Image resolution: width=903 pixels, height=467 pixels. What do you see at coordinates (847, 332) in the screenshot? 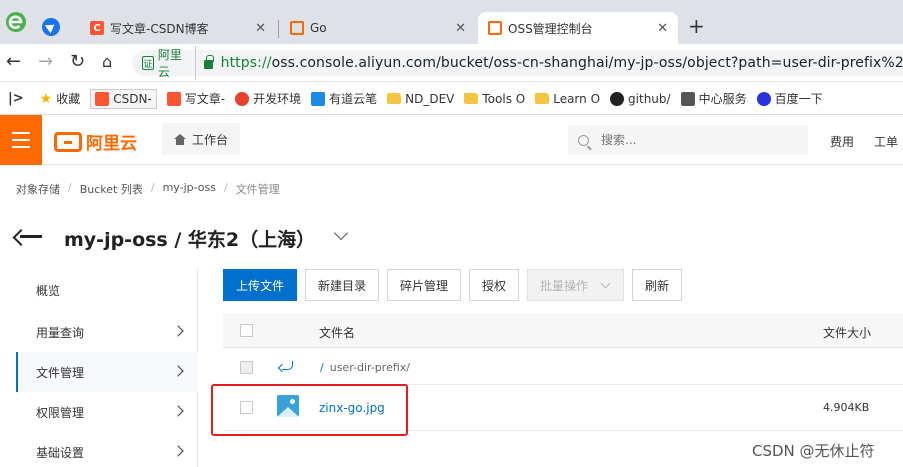
I see `column-file-size: 文件大小` at bounding box center [847, 332].